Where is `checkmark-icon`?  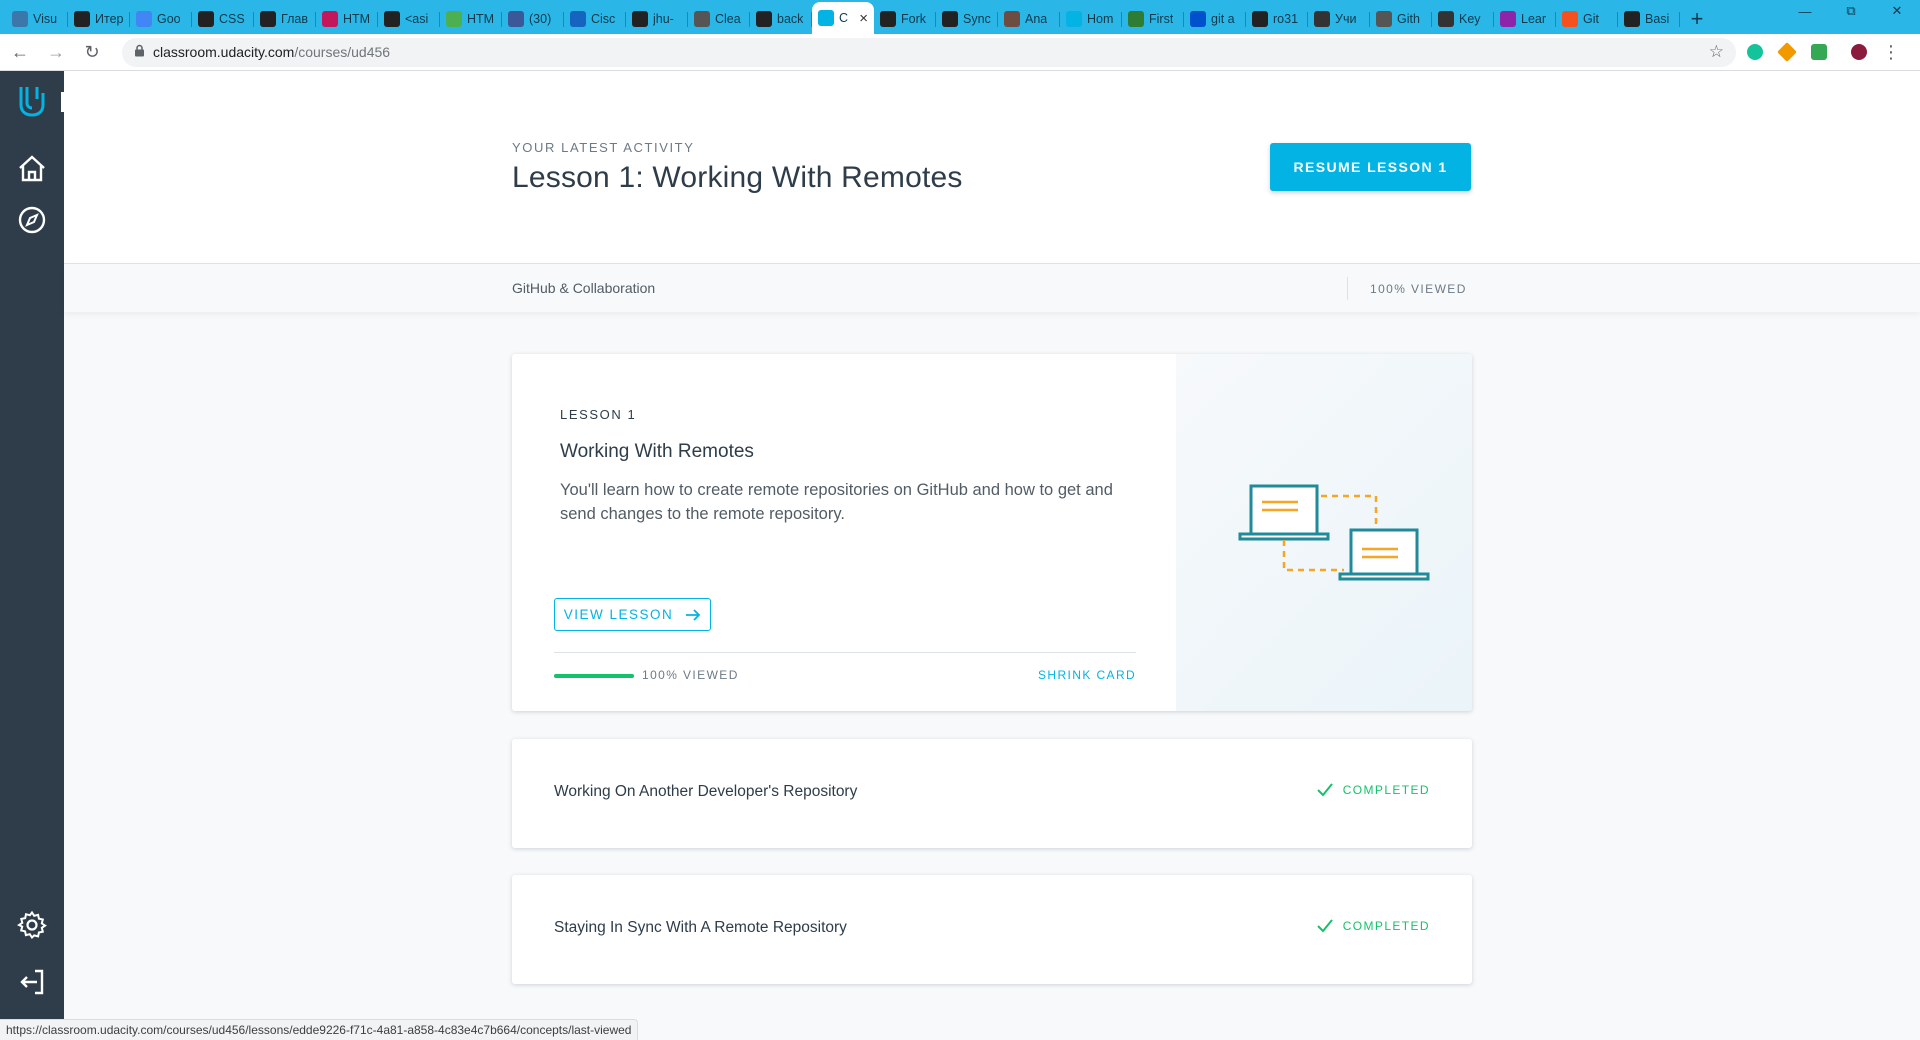
checkmark-icon is located at coordinates (1325, 926).